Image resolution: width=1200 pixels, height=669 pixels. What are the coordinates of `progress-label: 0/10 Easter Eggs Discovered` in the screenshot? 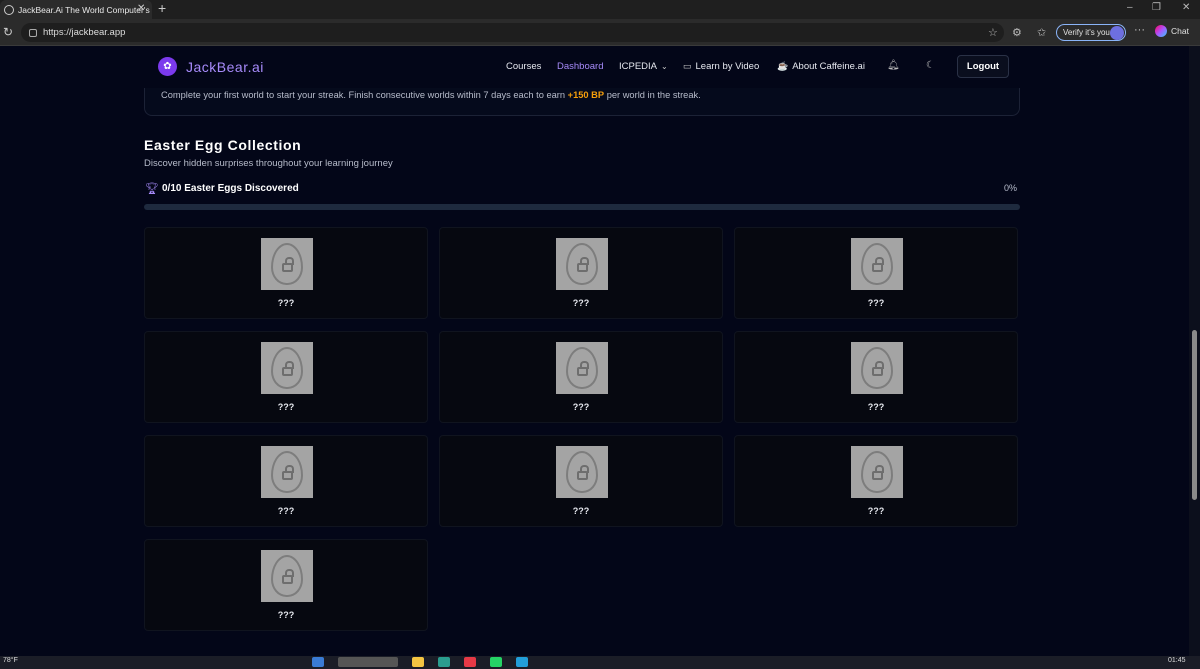 It's located at (230, 188).